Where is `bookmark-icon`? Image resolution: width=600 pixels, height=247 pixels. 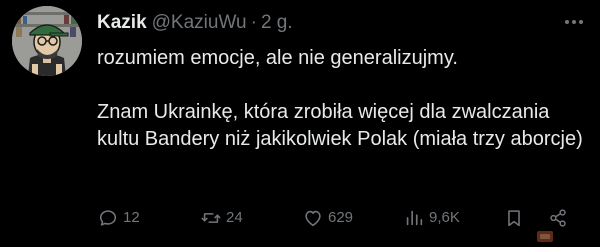 bookmark-icon is located at coordinates (514, 218).